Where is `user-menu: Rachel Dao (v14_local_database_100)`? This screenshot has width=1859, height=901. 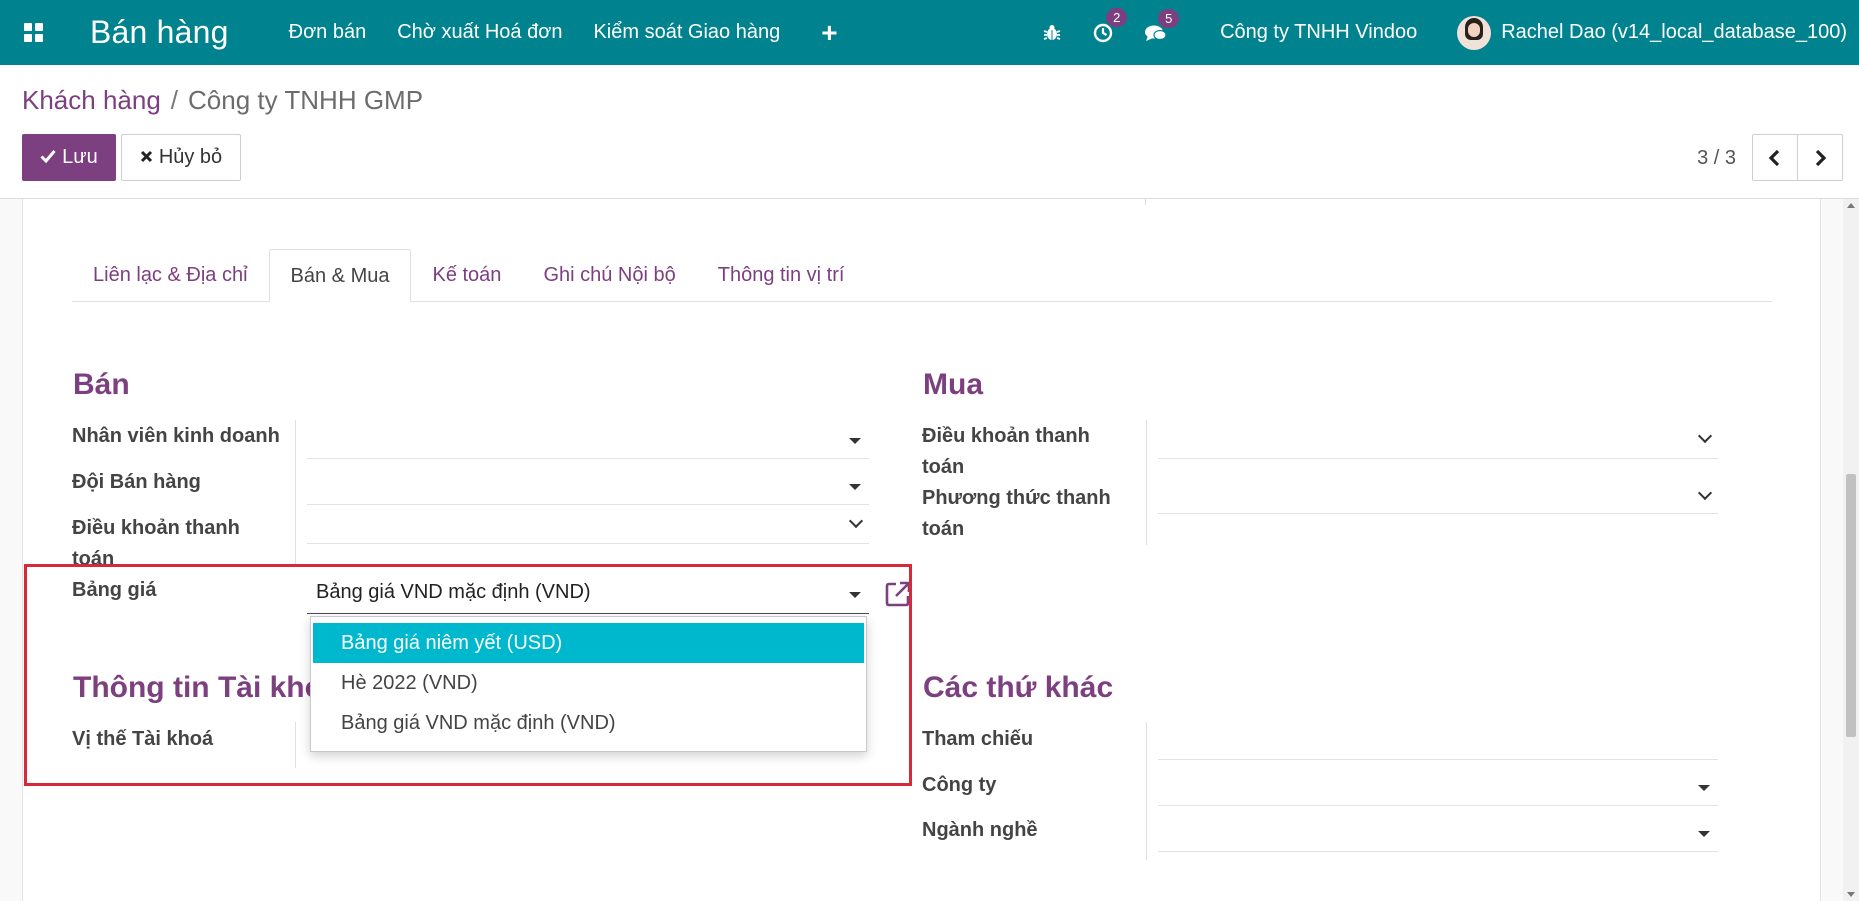
user-menu: Rachel Dao (v14_local_database_100) is located at coordinates (1652, 32).